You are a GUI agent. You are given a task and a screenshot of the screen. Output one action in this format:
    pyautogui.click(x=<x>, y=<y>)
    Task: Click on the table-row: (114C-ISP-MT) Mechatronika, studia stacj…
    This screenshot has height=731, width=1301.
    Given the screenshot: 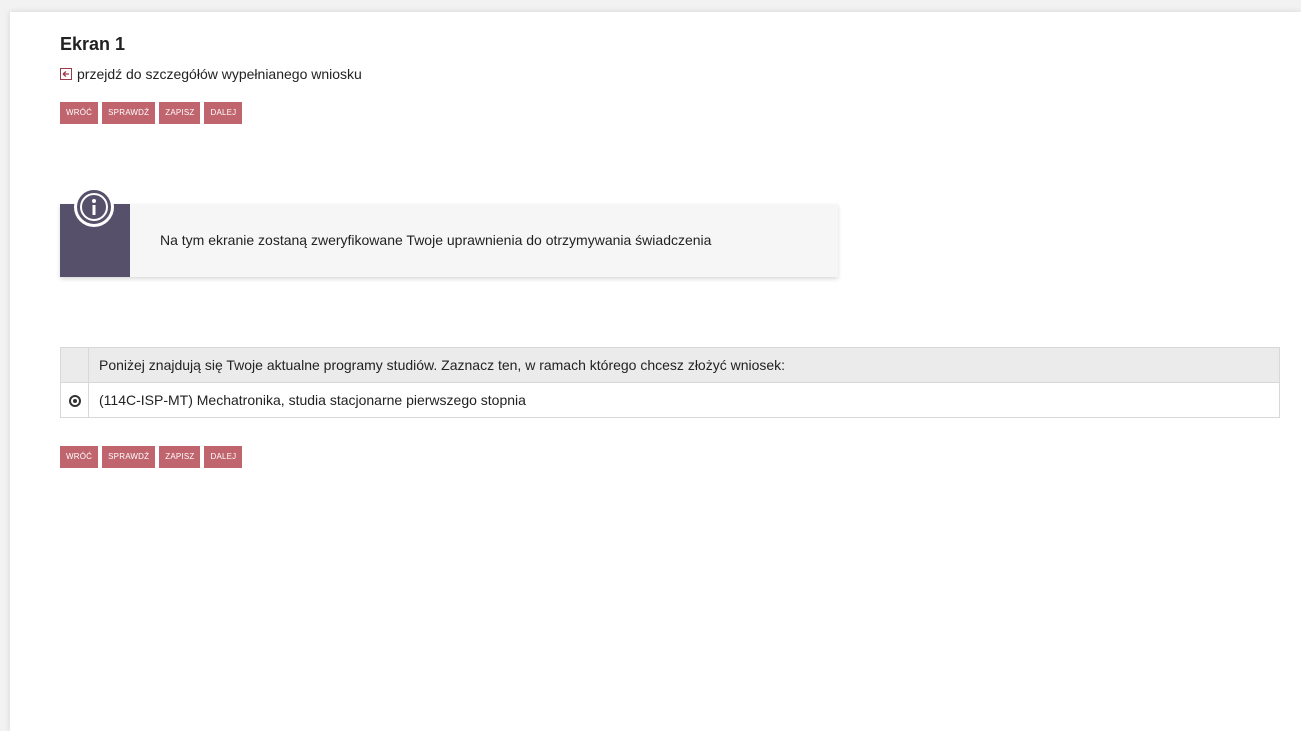 What is the action you would take?
    pyautogui.click(x=670, y=400)
    